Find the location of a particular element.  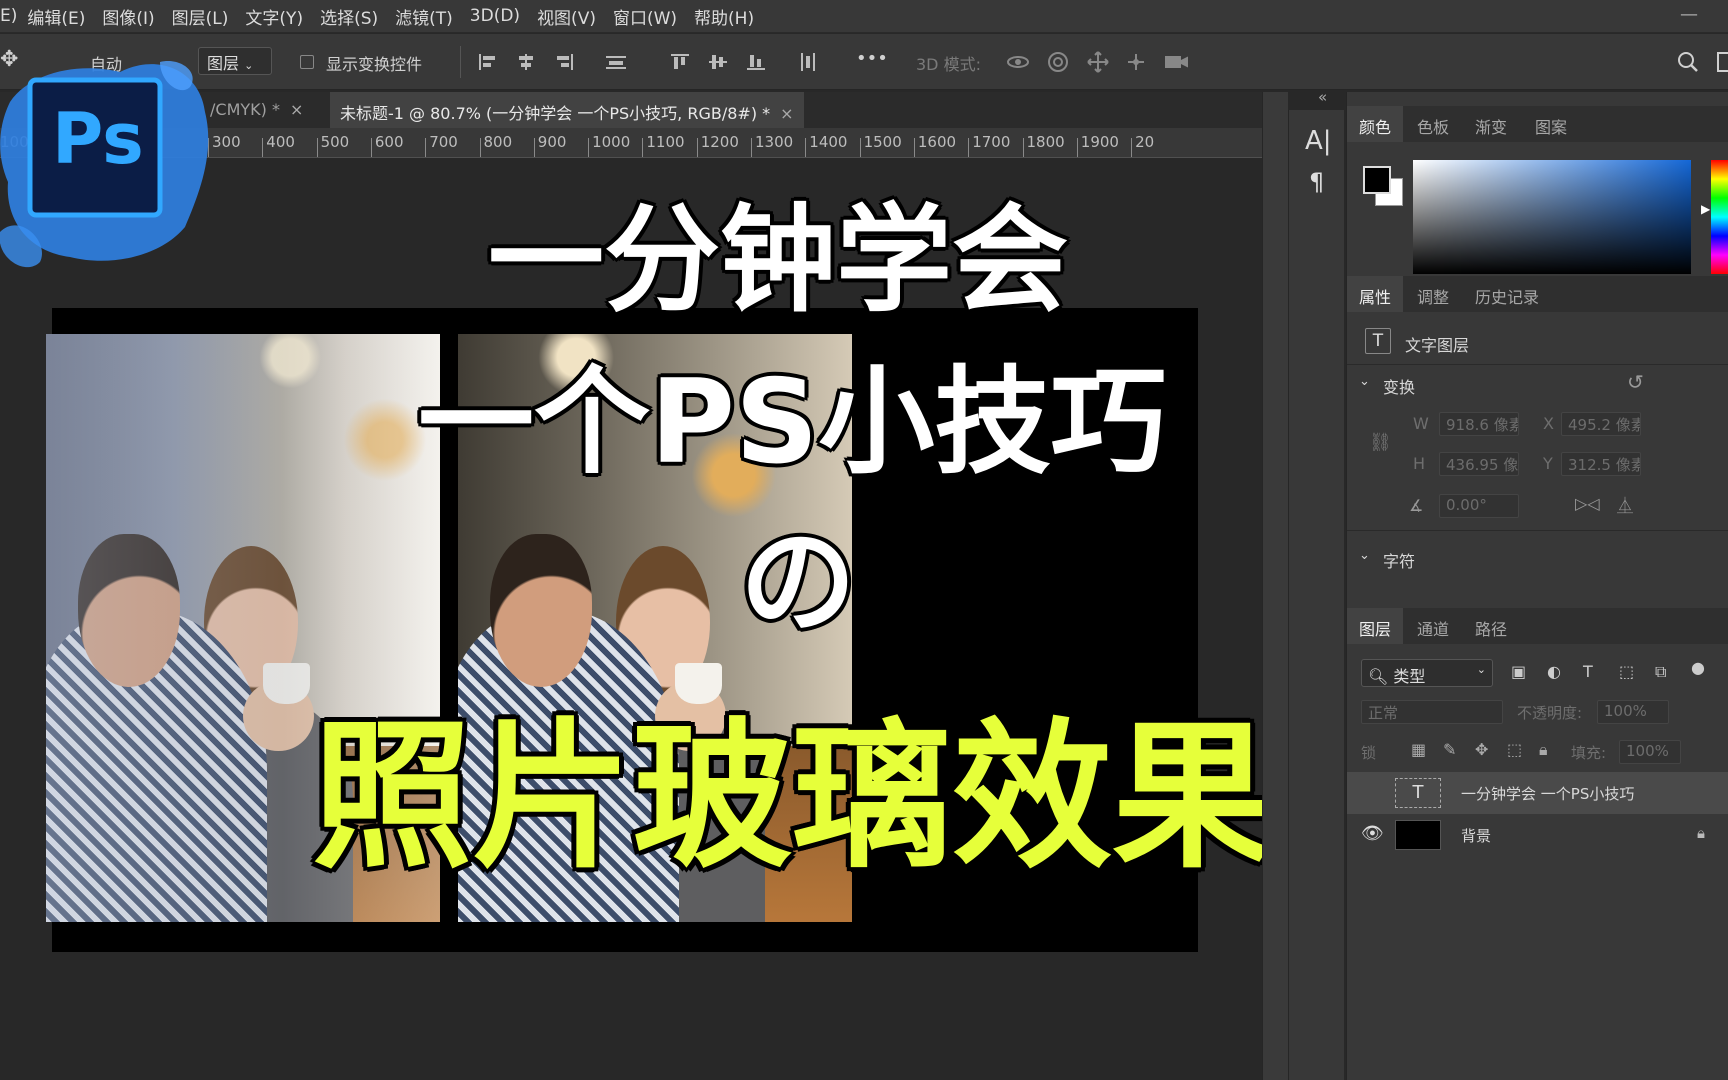

tab-cmyk-doc: /CMYK) * × is located at coordinates (256, 110).